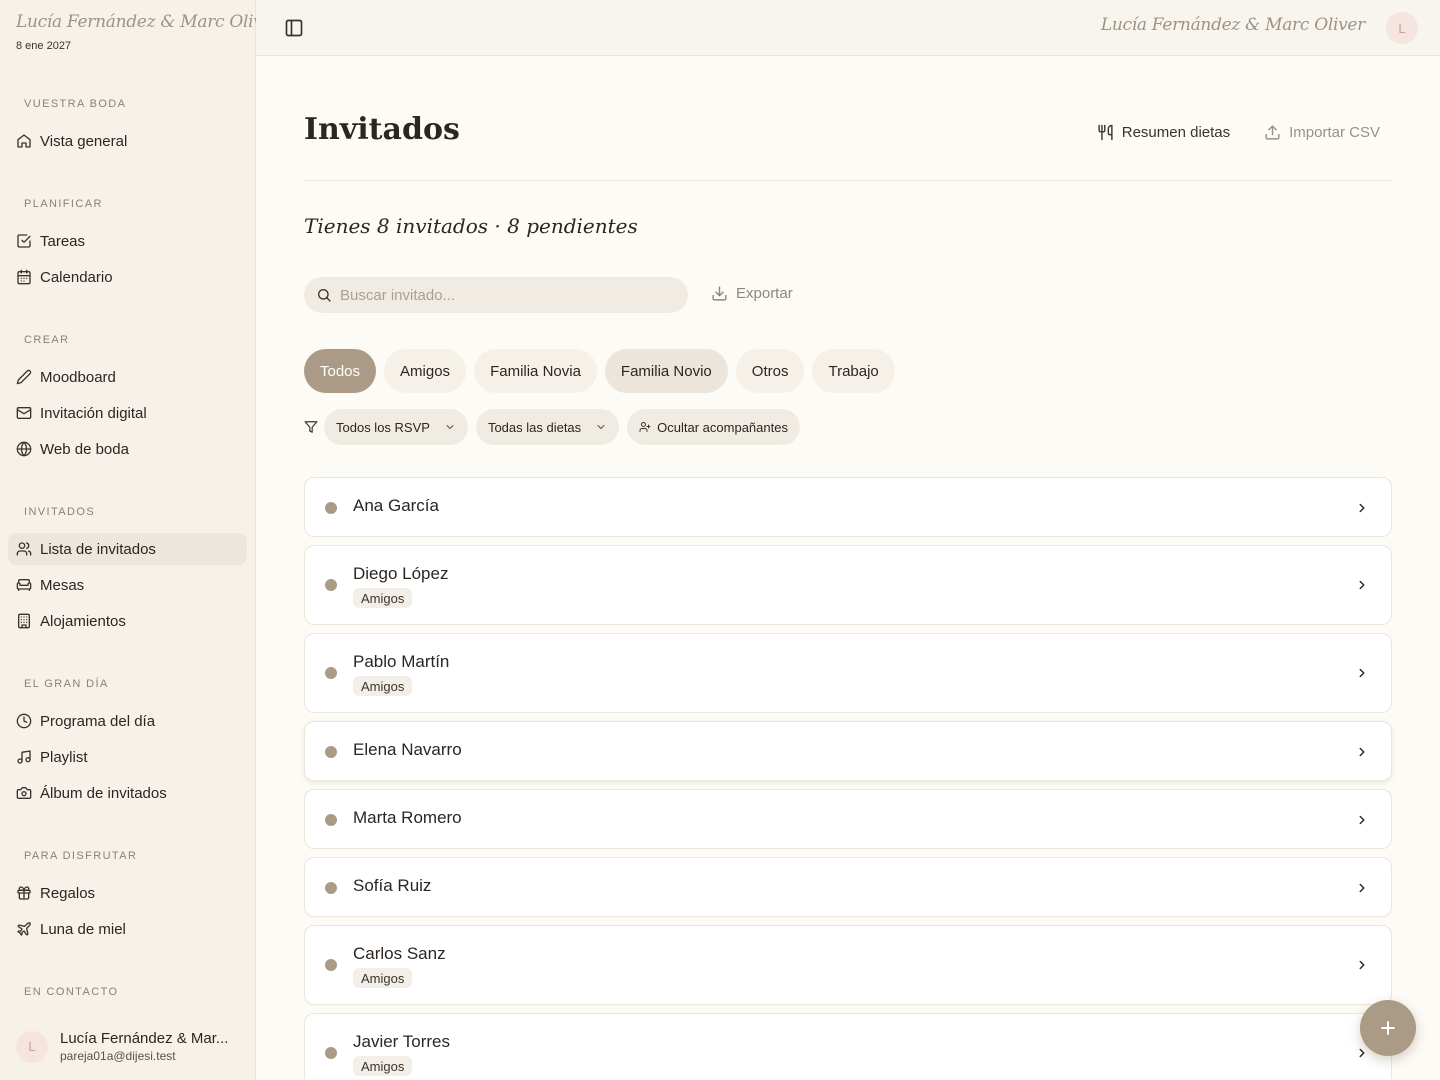 Image resolution: width=1440 pixels, height=1080 pixels. I want to click on wedding-date: 8 ene 2027, so click(44, 46).